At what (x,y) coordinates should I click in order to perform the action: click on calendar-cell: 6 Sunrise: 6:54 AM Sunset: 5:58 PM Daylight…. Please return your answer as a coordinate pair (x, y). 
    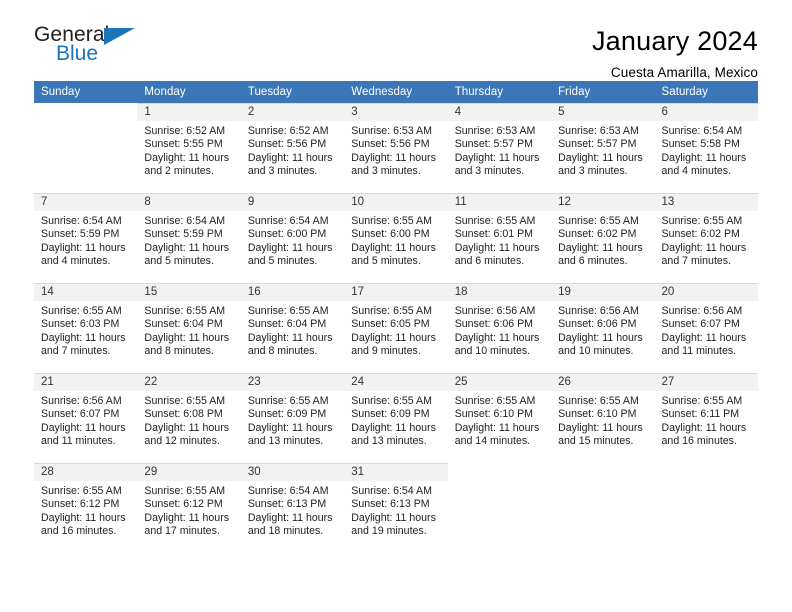
    Looking at the image, I should click on (706, 148).